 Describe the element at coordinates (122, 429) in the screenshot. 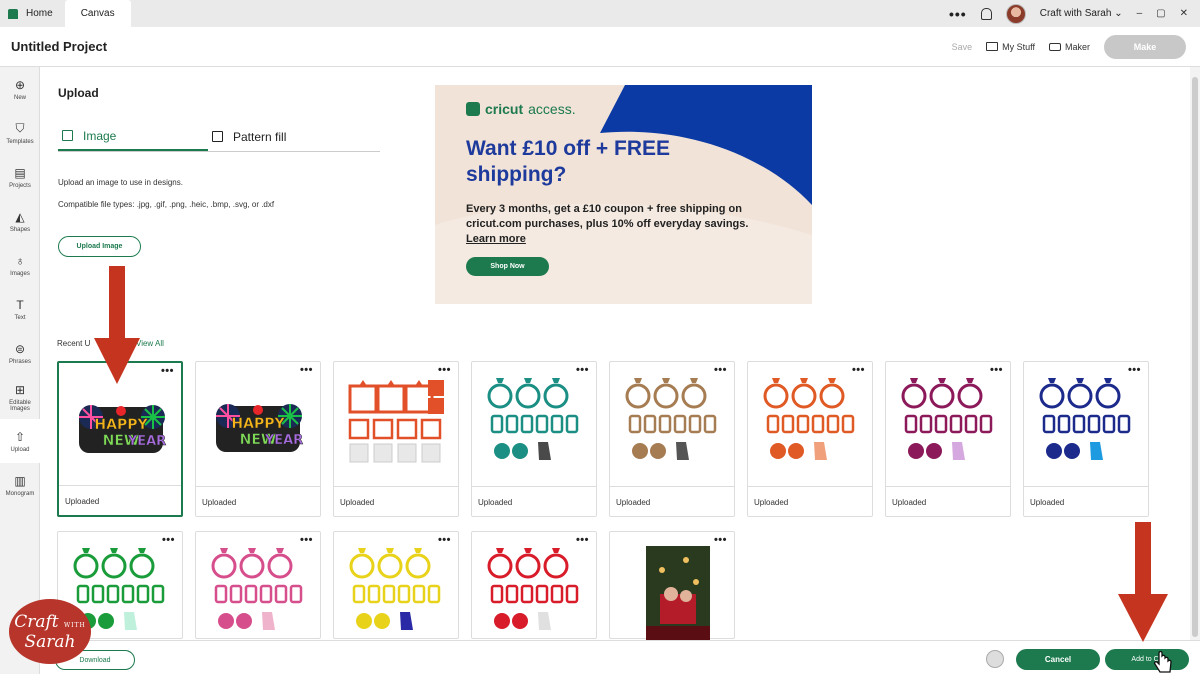

I see `card-thumbnail: HAPPYNEWYEAR` at that location.